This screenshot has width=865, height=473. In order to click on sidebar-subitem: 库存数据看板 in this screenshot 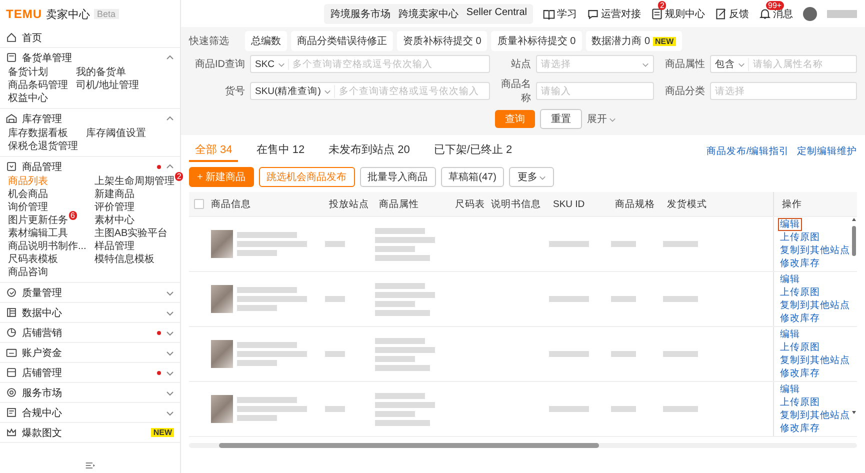, I will do `click(38, 134)`.